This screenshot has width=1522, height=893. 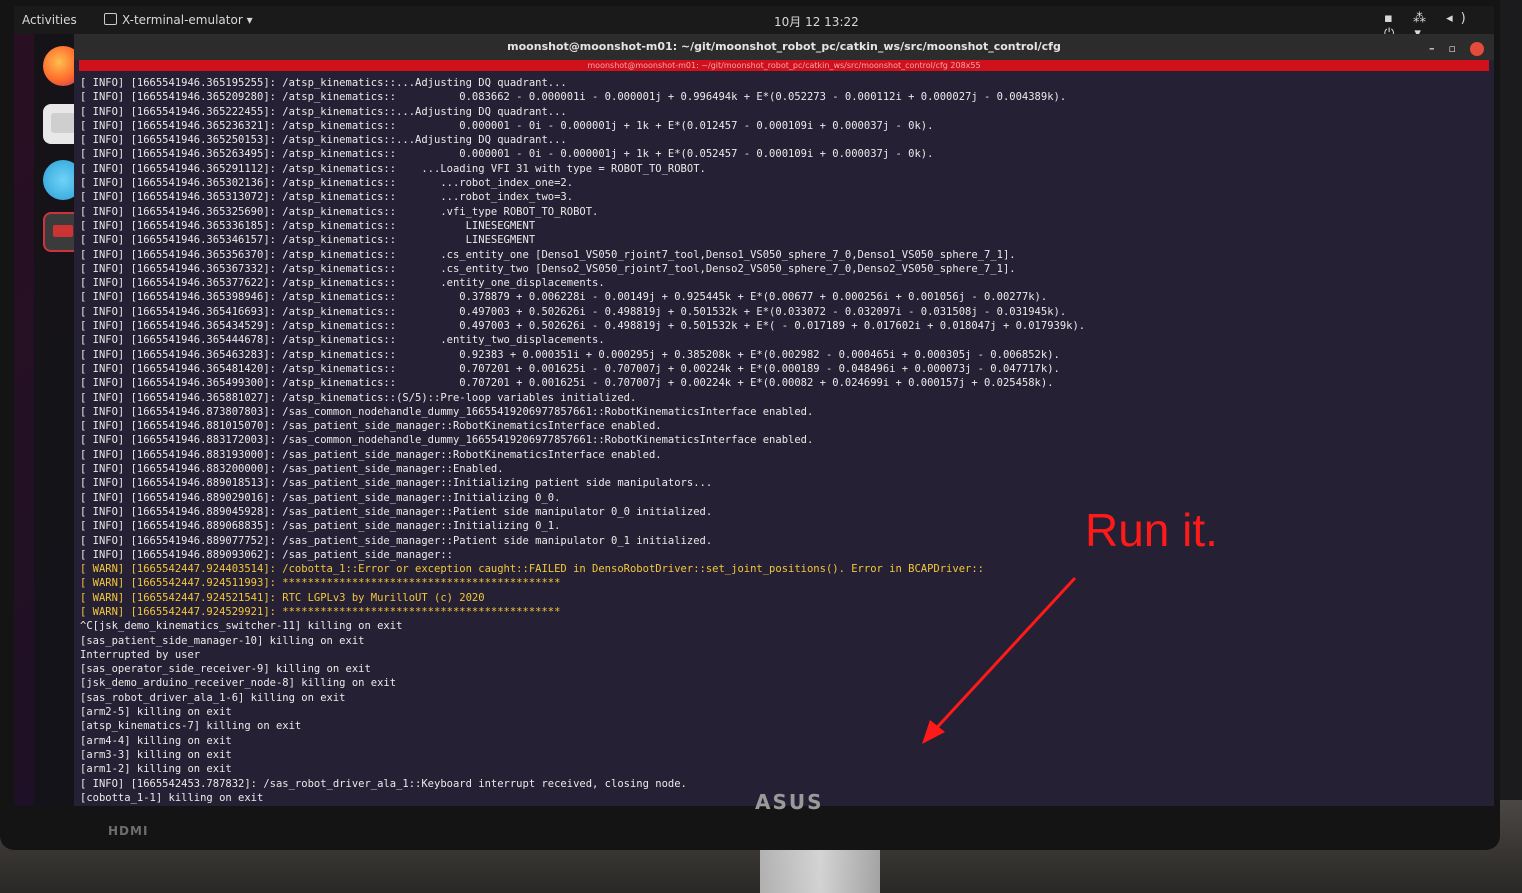 I want to click on annotation-arrow, so click(x=999, y=660).